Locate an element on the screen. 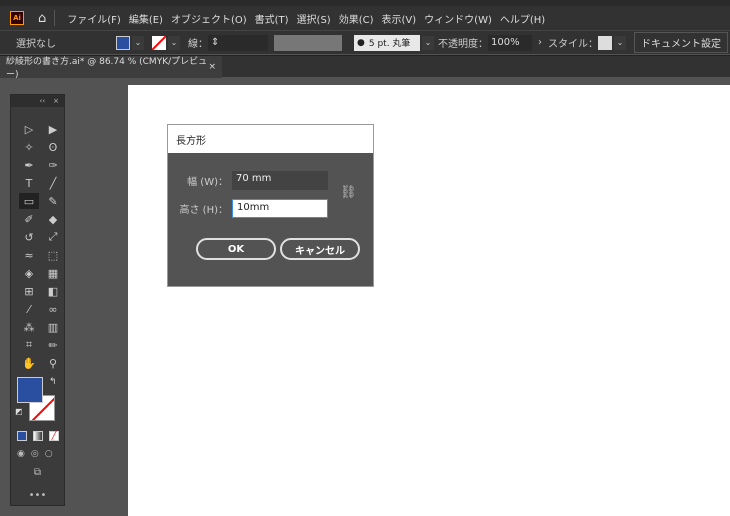 Image resolution: width=730 pixels, height=516 pixels. screen-mode-icon: ⧉ is located at coordinates (37, 472).